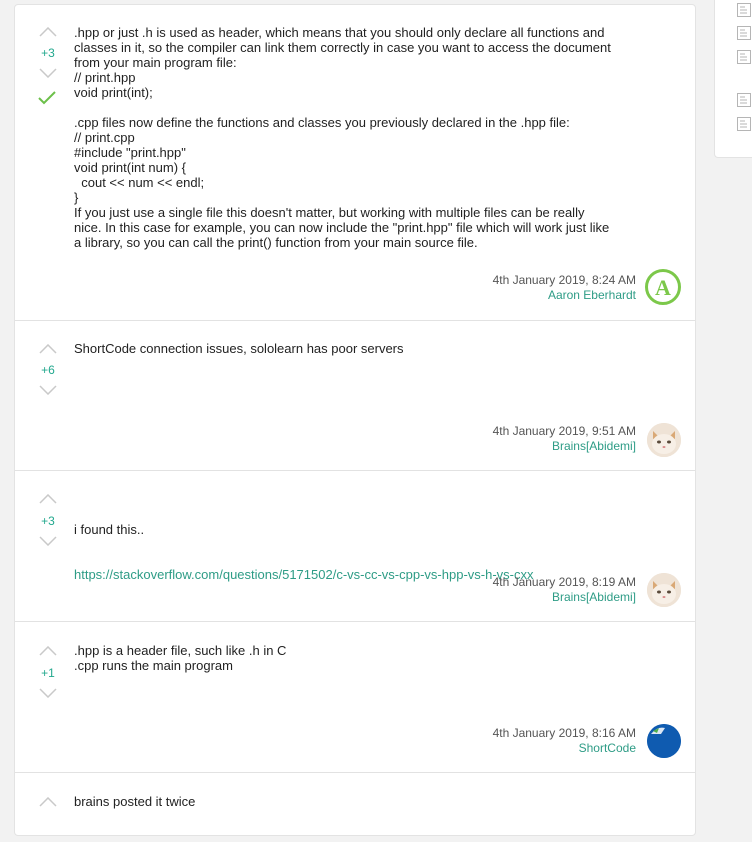  Describe the element at coordinates (564, 295) in the screenshot. I see `author-link: Aaron Eberhardt` at that location.